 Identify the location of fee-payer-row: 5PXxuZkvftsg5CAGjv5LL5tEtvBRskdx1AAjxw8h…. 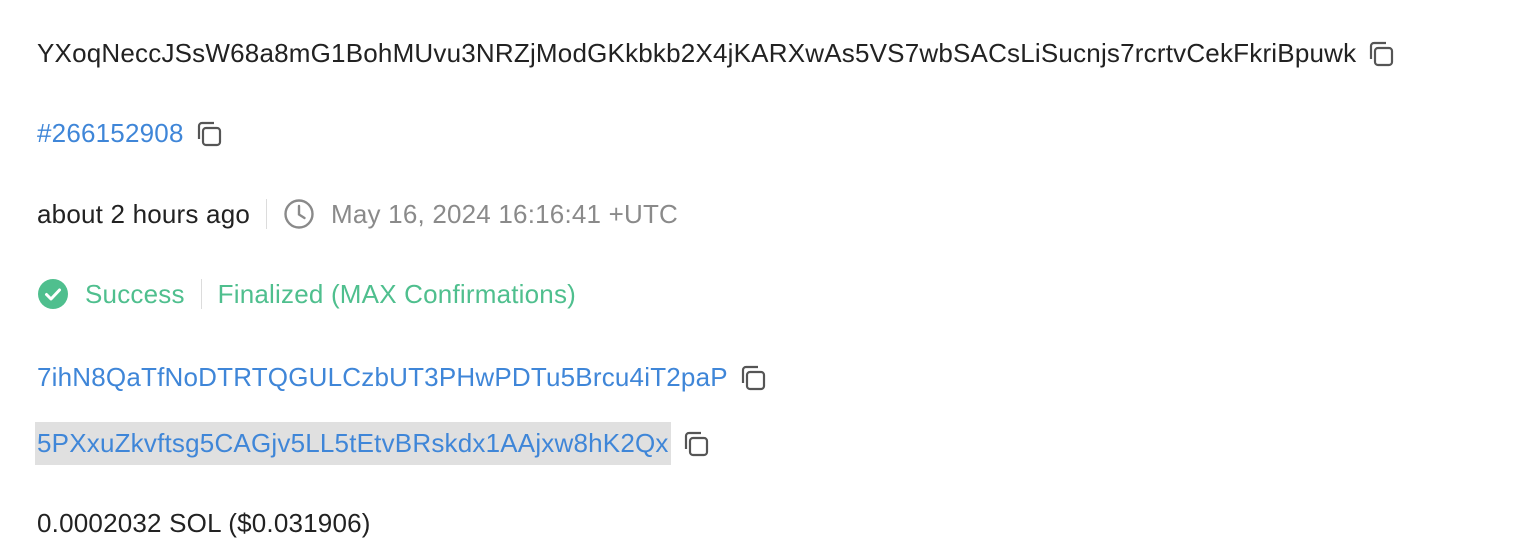
(373, 443).